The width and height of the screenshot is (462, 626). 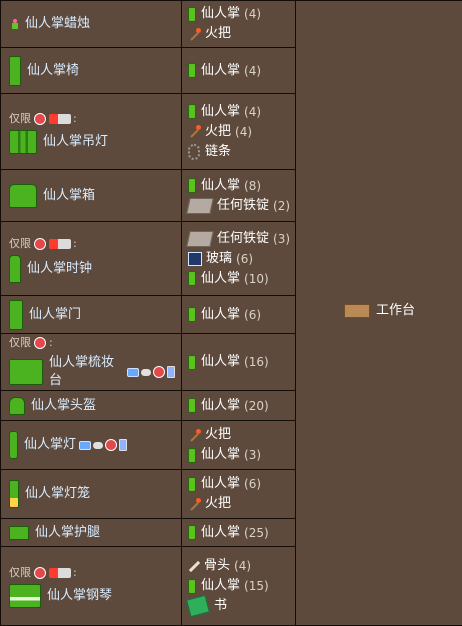 I want to click on cactus-dresser-icon, so click(x=26, y=372).